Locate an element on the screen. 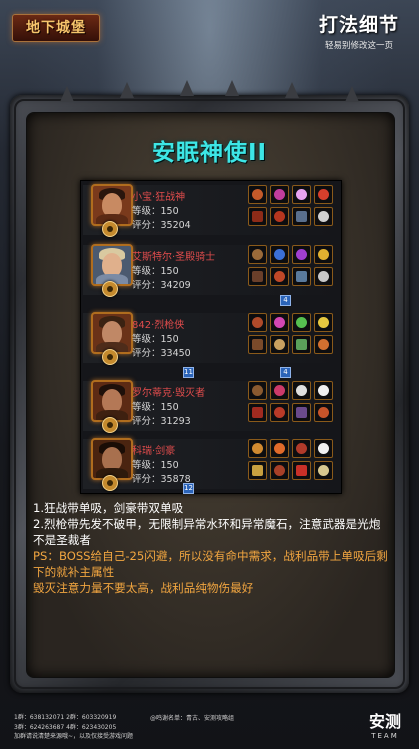 Image resolution: width=419 pixels, height=749 pixels. team-member-row: 科瑞·剑豪 等级：150 评分：35878 is located at coordinates (211, 464).